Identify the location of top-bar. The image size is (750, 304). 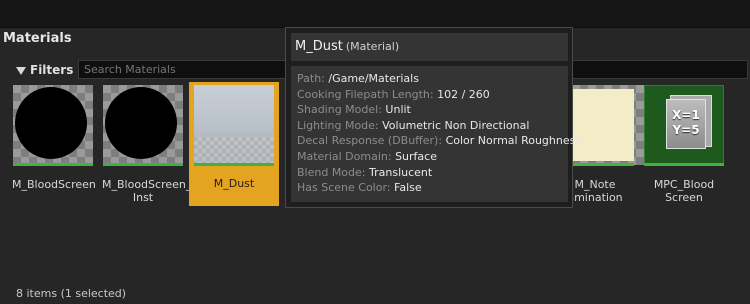
(375, 14).